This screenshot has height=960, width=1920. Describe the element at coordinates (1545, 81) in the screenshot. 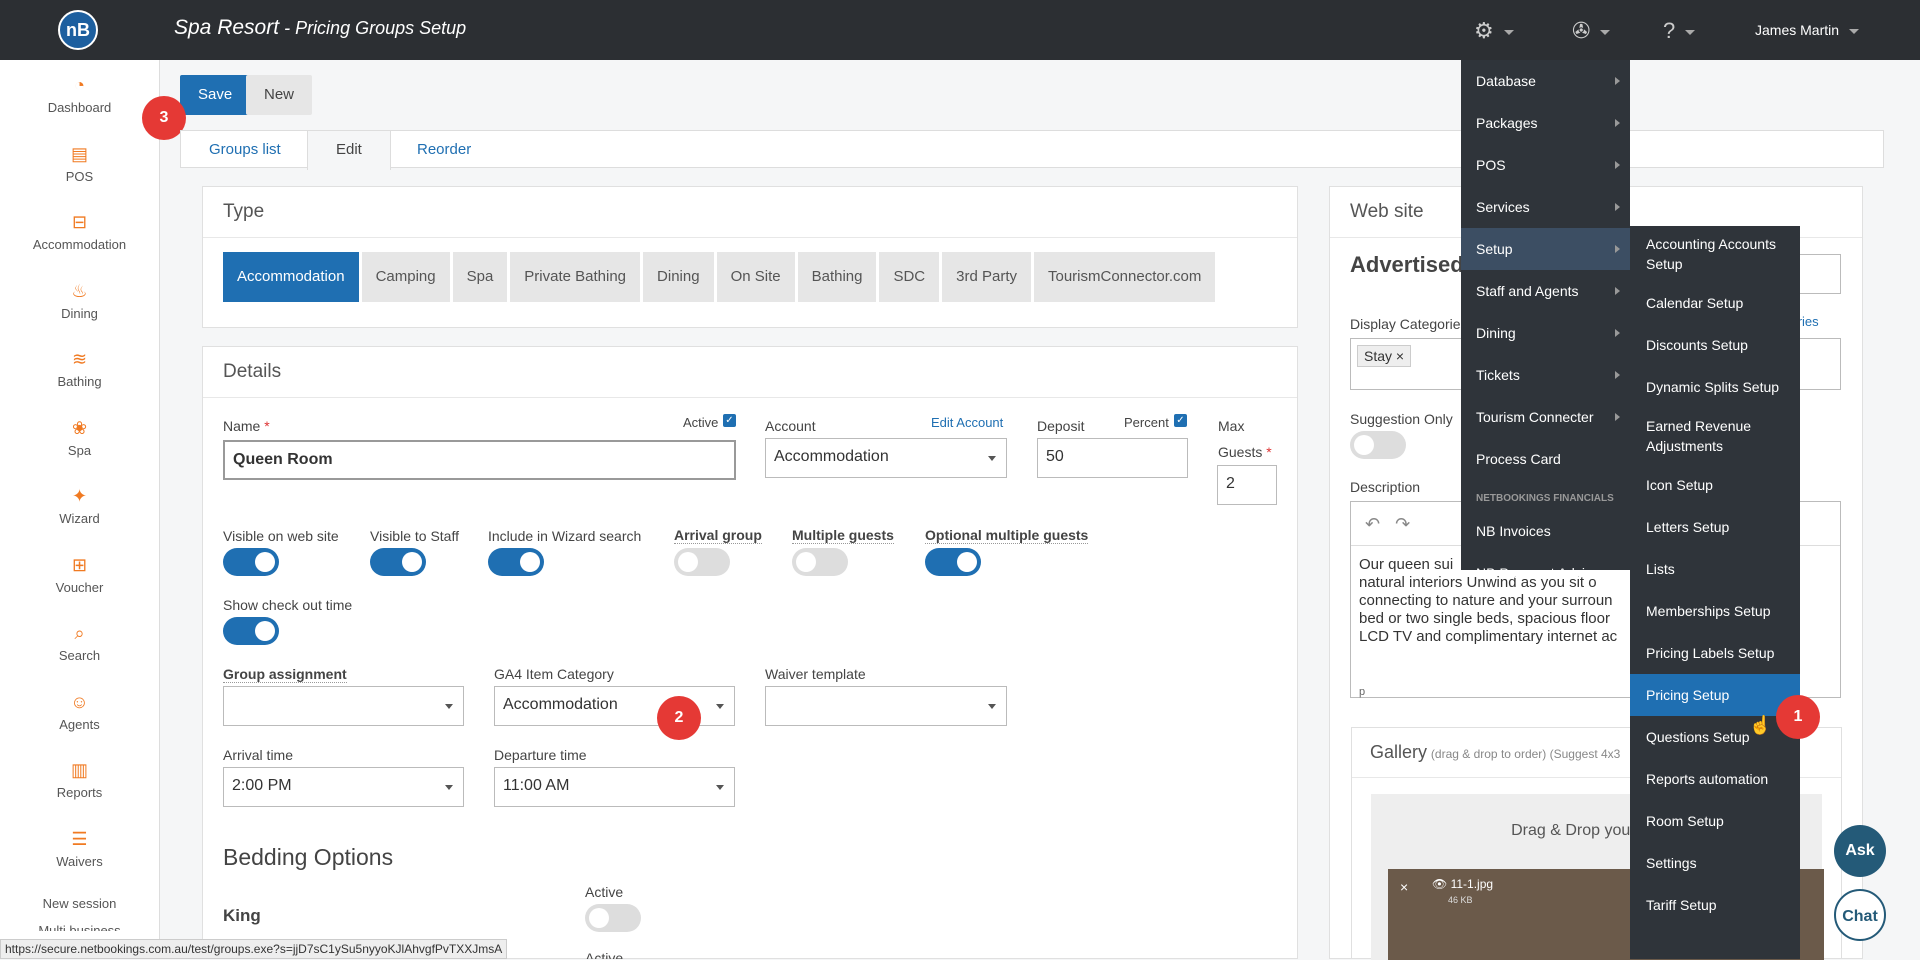

I see `menu-item: Database` at that location.